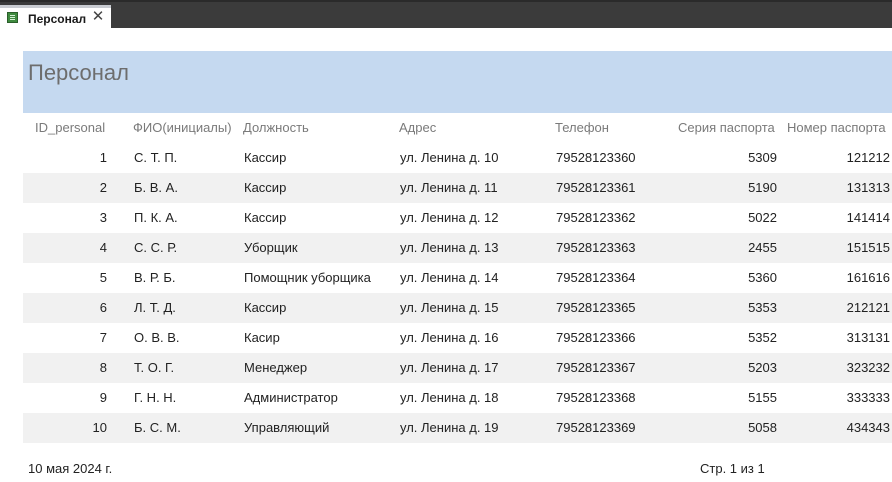 The height and width of the screenshot is (482, 892). What do you see at coordinates (596, 277) in the screenshot?
I see `cell-phone: 79528123364` at bounding box center [596, 277].